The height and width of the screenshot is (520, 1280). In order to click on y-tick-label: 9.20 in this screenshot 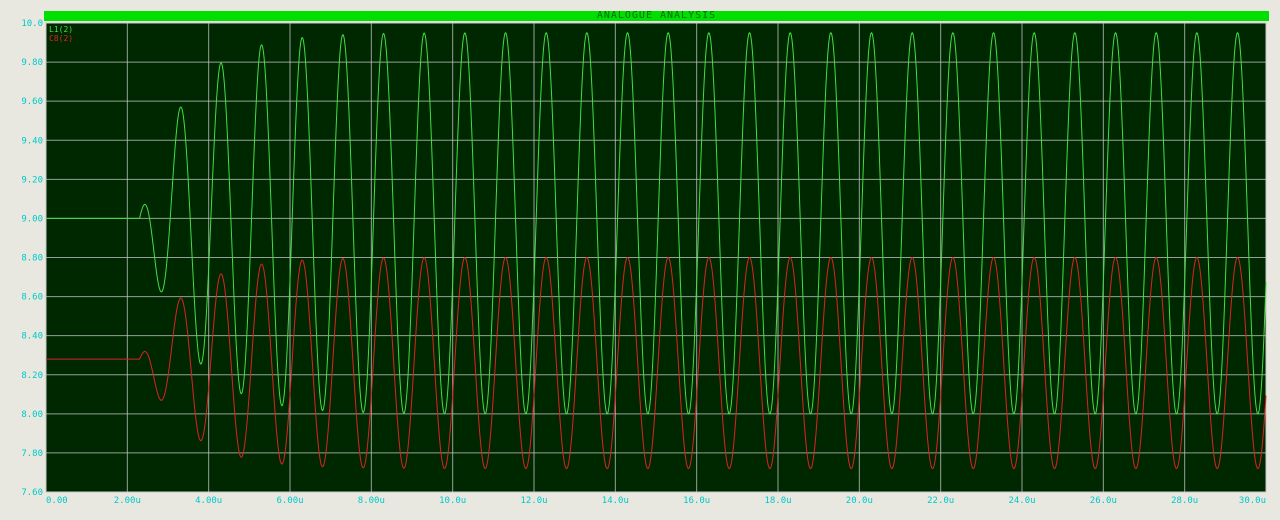, I will do `click(32, 180)`.